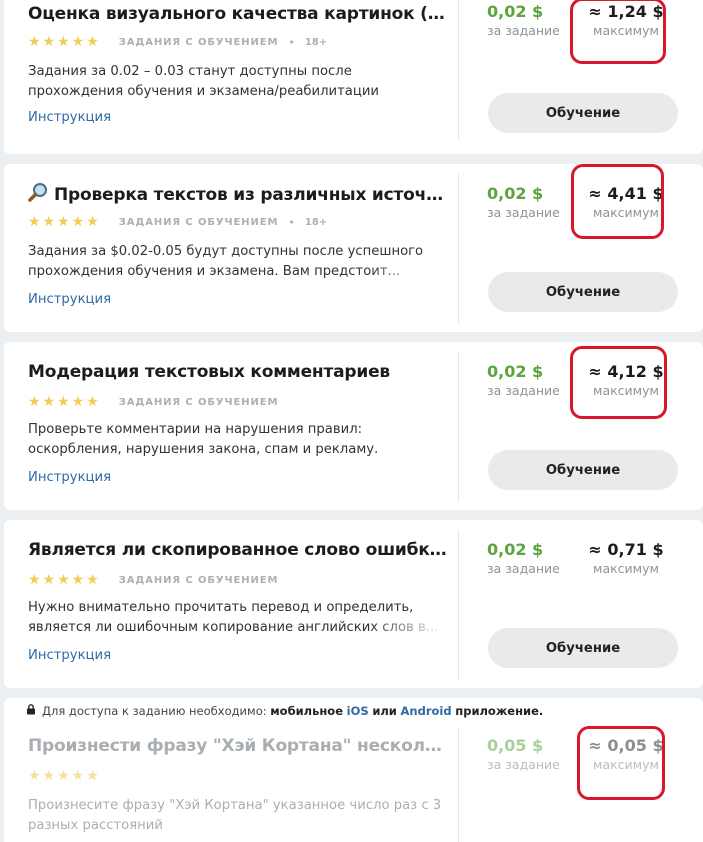 The height and width of the screenshot is (842, 703). I want to click on task-meta: ★★★★★, so click(64, 776).